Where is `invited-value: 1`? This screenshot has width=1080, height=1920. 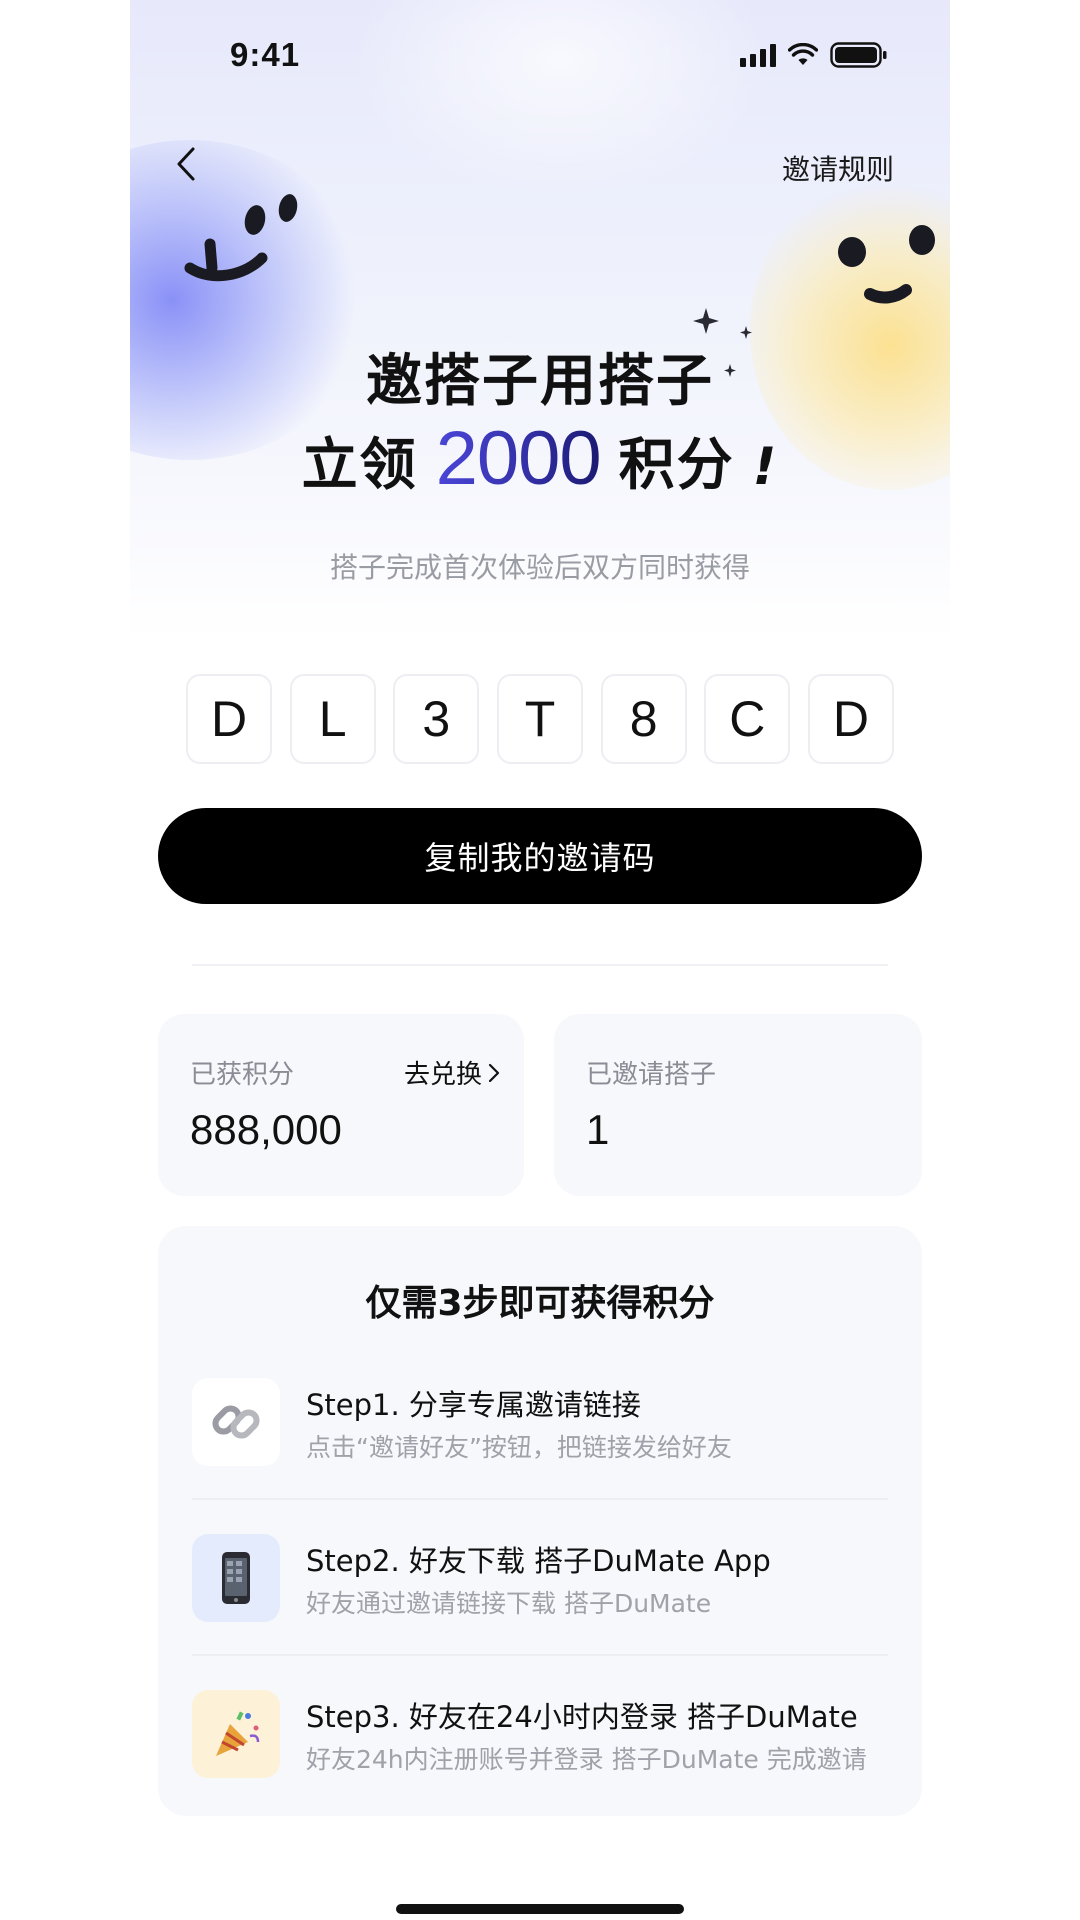 invited-value: 1 is located at coordinates (598, 1129).